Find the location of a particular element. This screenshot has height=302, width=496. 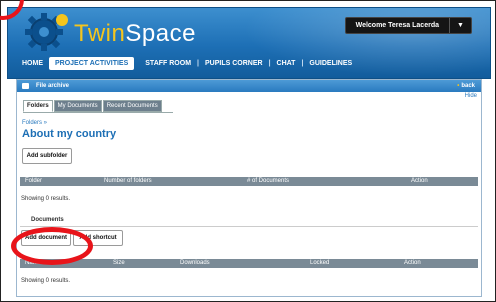

nav-pupils-corner: PUPILS CORNER is located at coordinates (234, 63).